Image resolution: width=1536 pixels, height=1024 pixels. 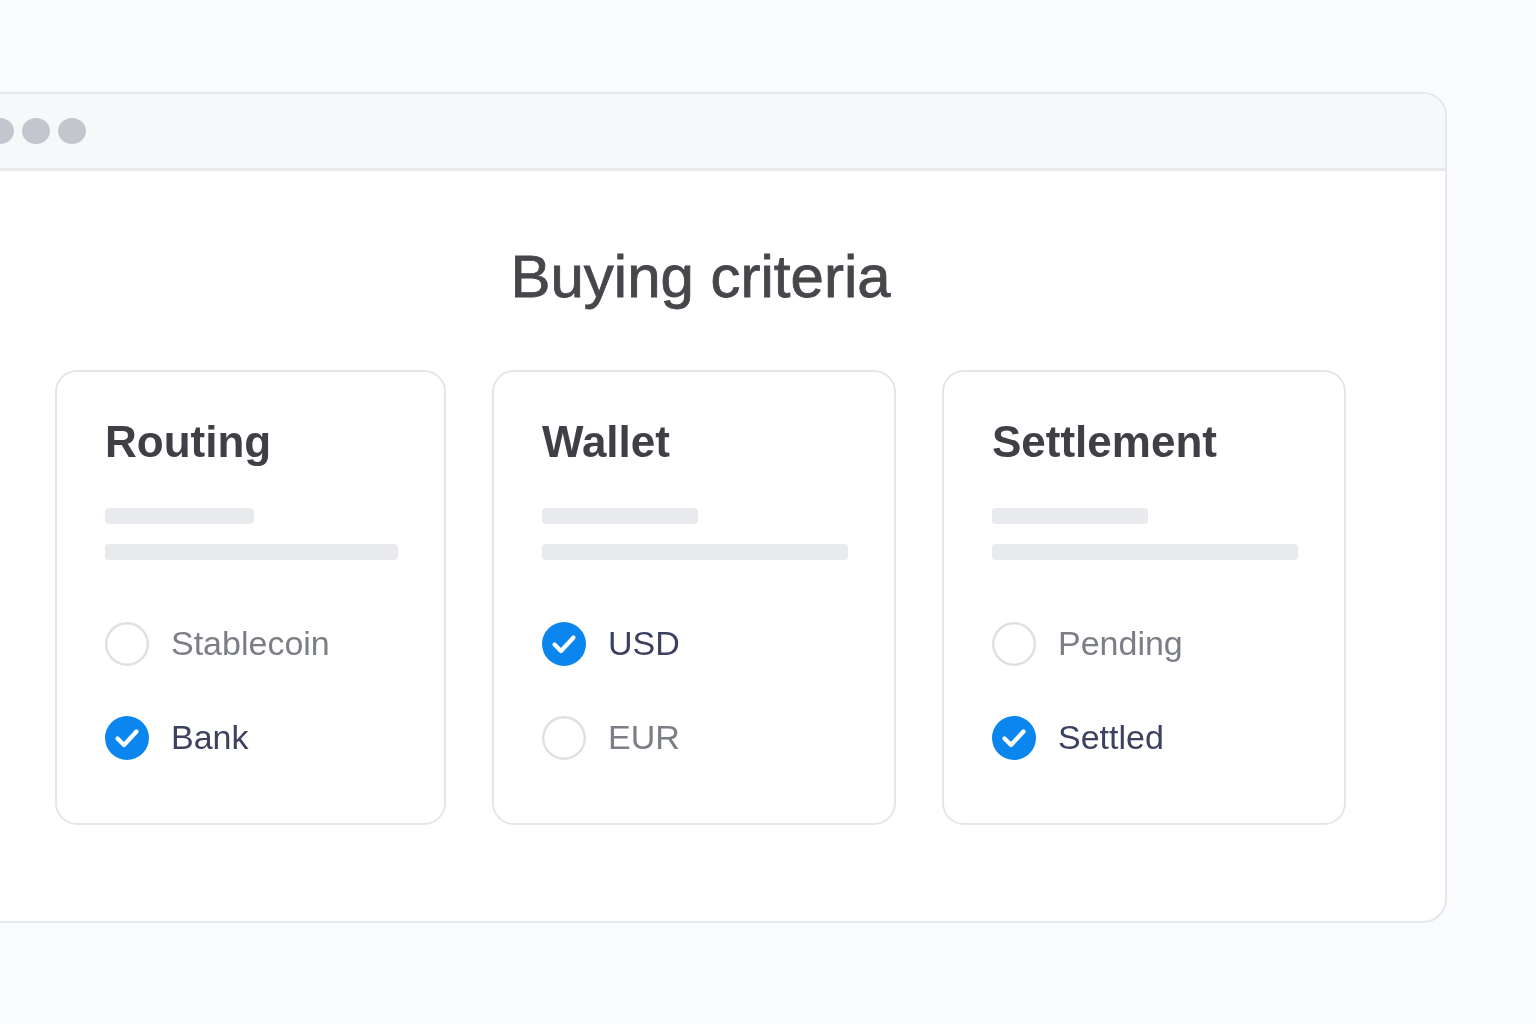 What do you see at coordinates (210, 738) in the screenshot?
I see `option-label: Bank` at bounding box center [210, 738].